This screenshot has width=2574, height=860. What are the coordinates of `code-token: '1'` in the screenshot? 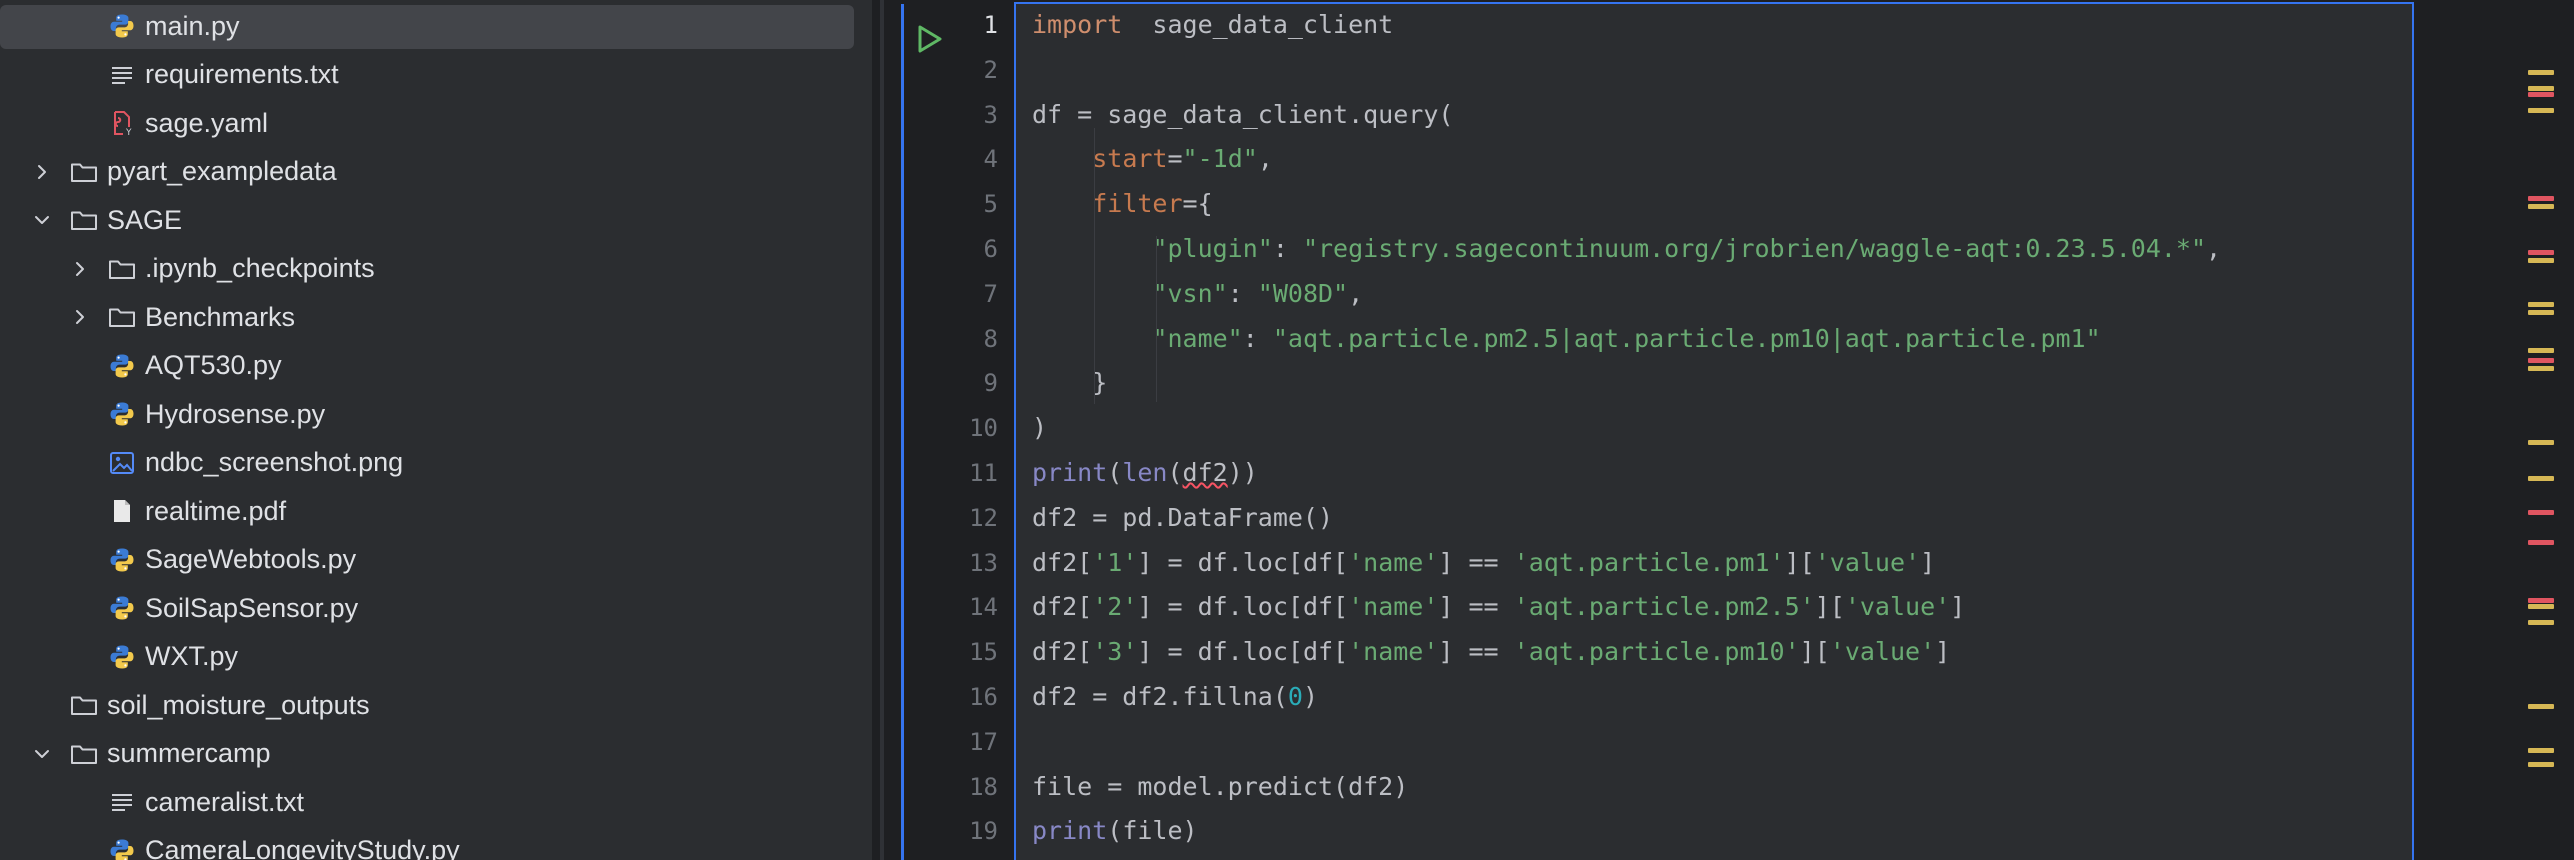 It's located at (1115, 562).